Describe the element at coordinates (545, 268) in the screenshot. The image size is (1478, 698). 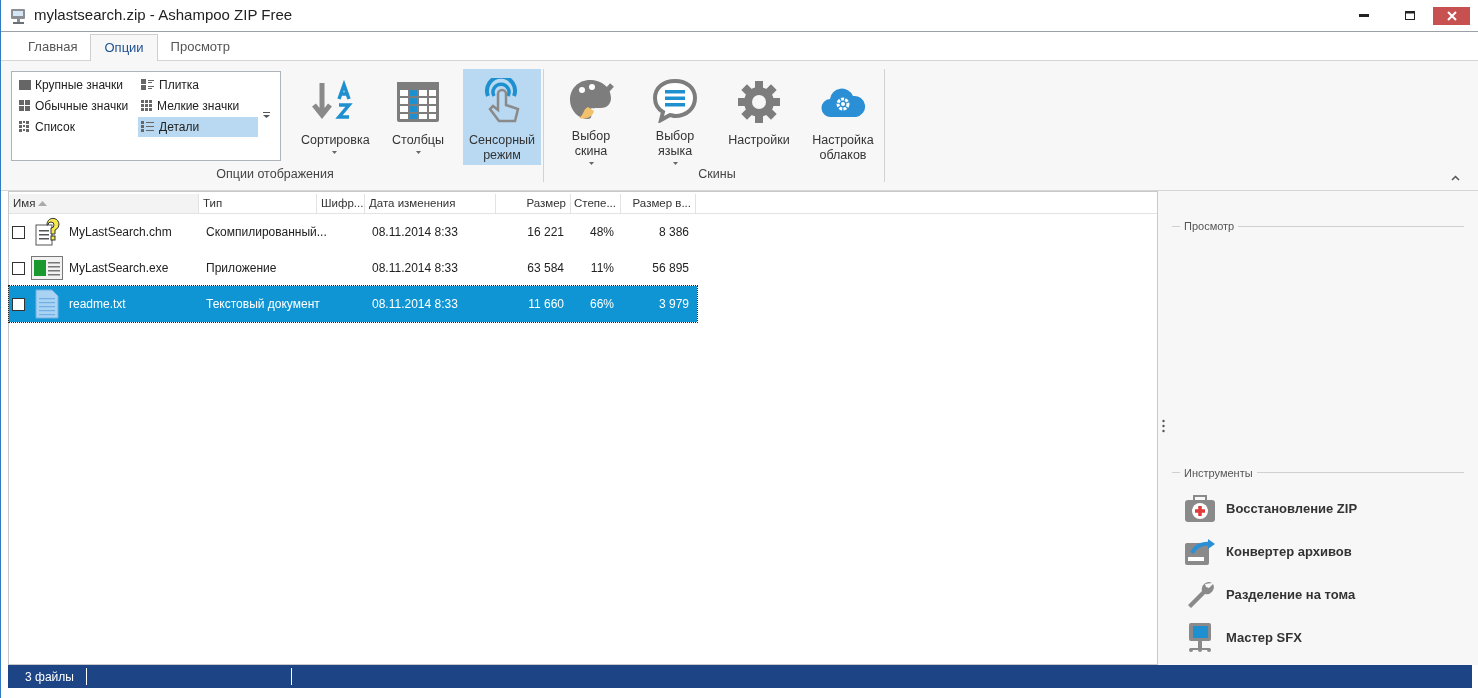
I see `table-cell-text: 63 584` at that location.